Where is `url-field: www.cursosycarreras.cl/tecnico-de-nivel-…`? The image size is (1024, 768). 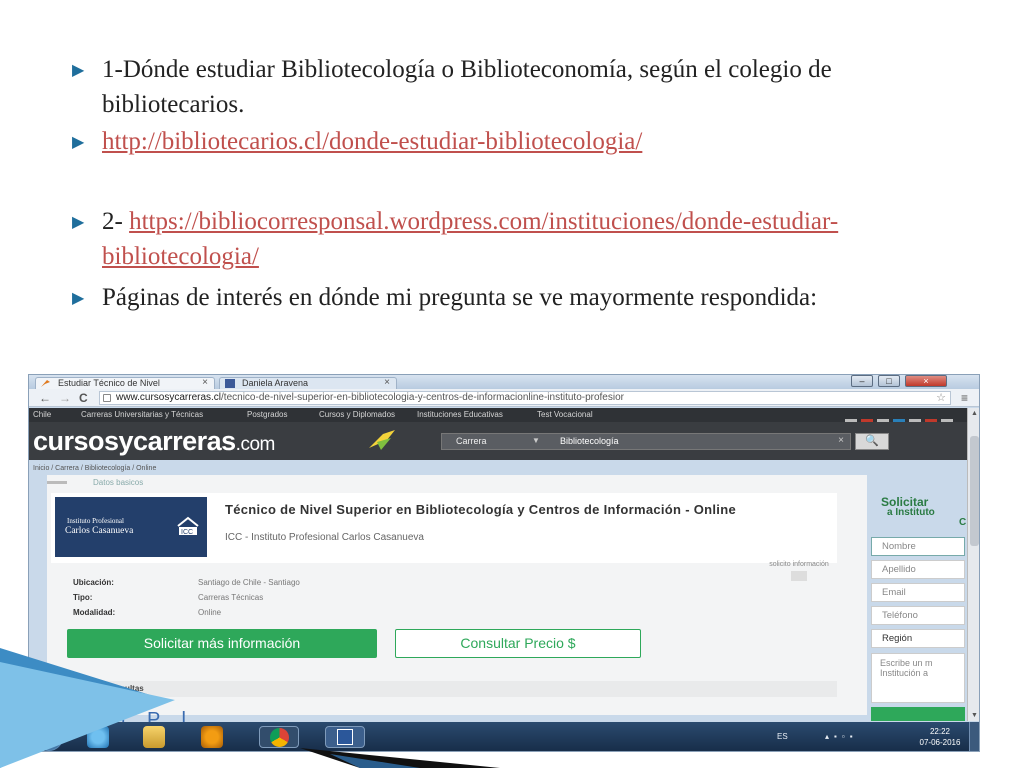
url-field: www.cursosycarreras.cl/tecnico-de-nivel-… is located at coordinates (525, 398).